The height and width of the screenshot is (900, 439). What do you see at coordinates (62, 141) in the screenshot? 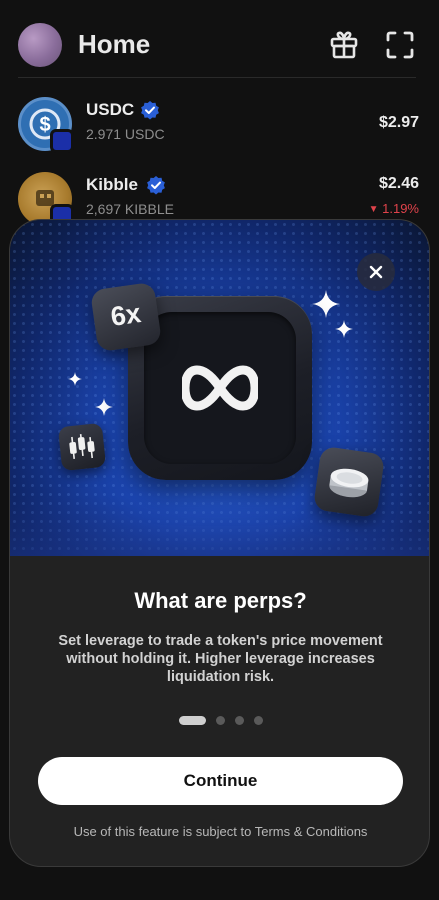
I see `chain-badge` at bounding box center [62, 141].